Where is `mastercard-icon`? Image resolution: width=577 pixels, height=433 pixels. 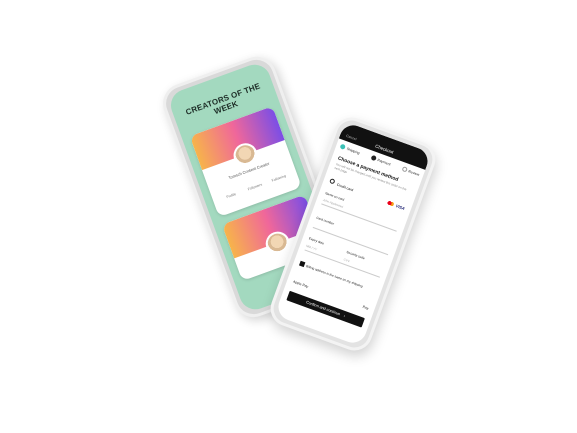 mastercard-icon is located at coordinates (390, 203).